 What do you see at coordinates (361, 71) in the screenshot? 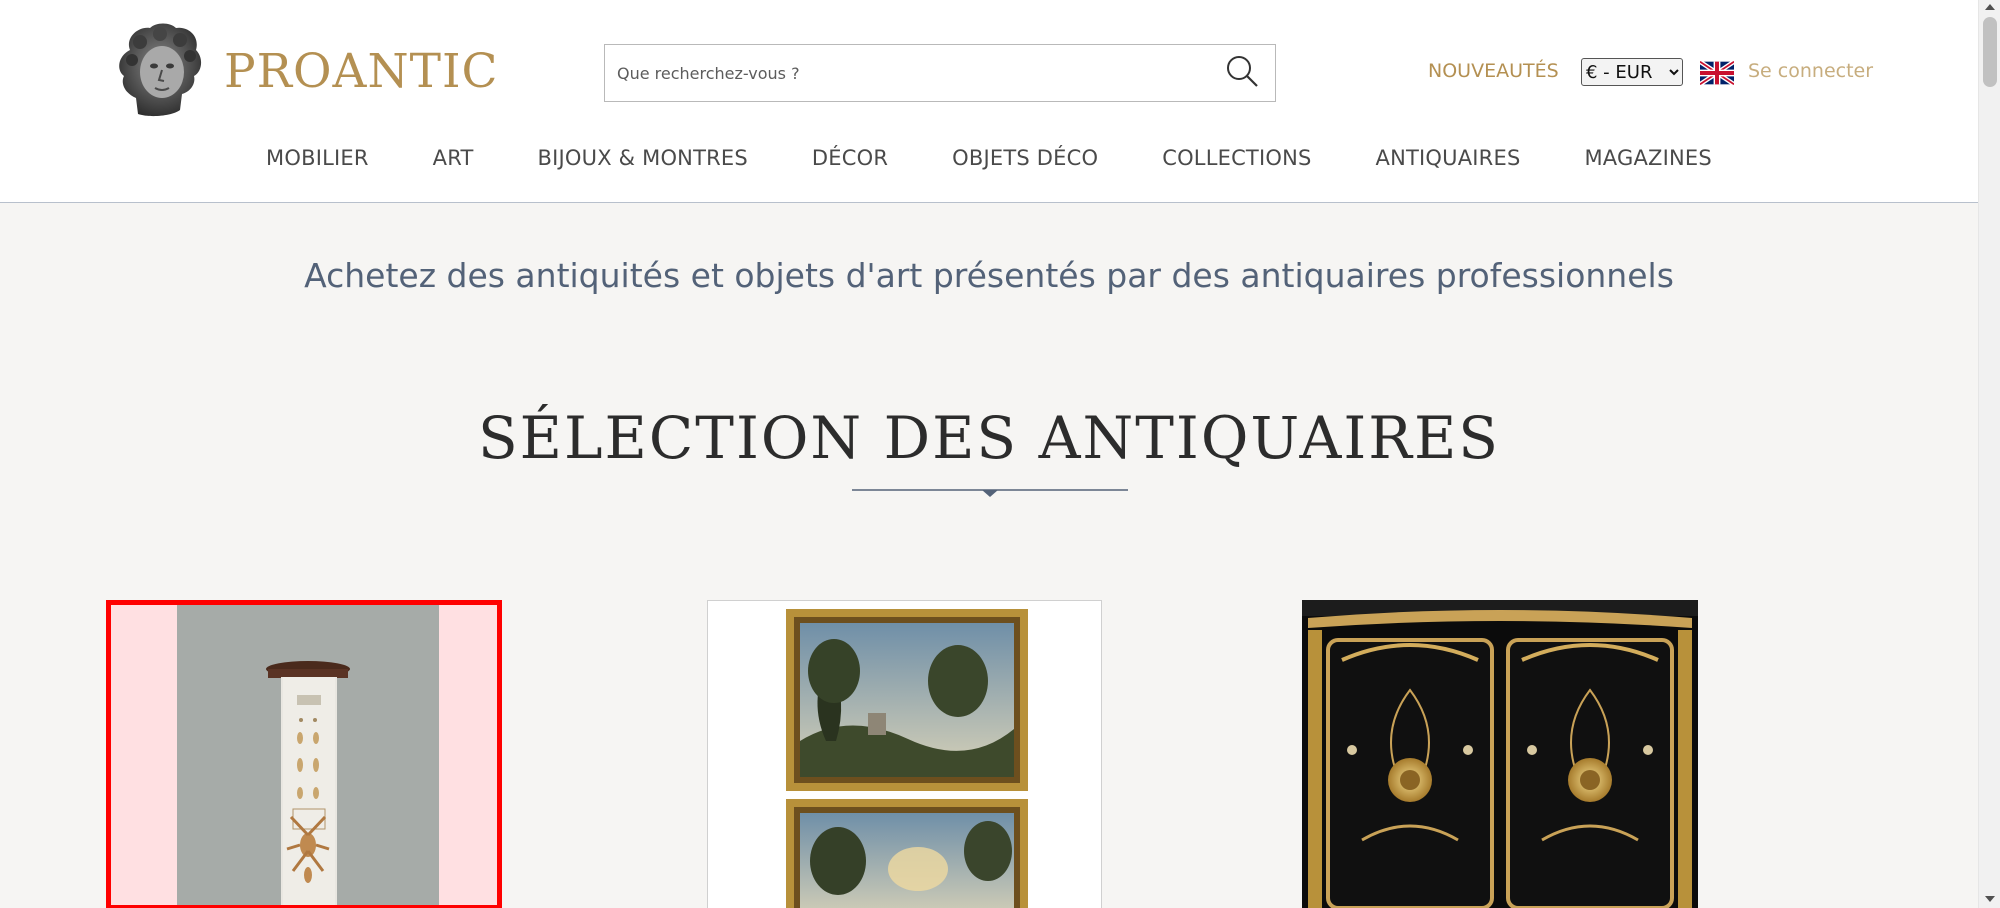
I see `brand-name: PROANTIC` at bounding box center [361, 71].